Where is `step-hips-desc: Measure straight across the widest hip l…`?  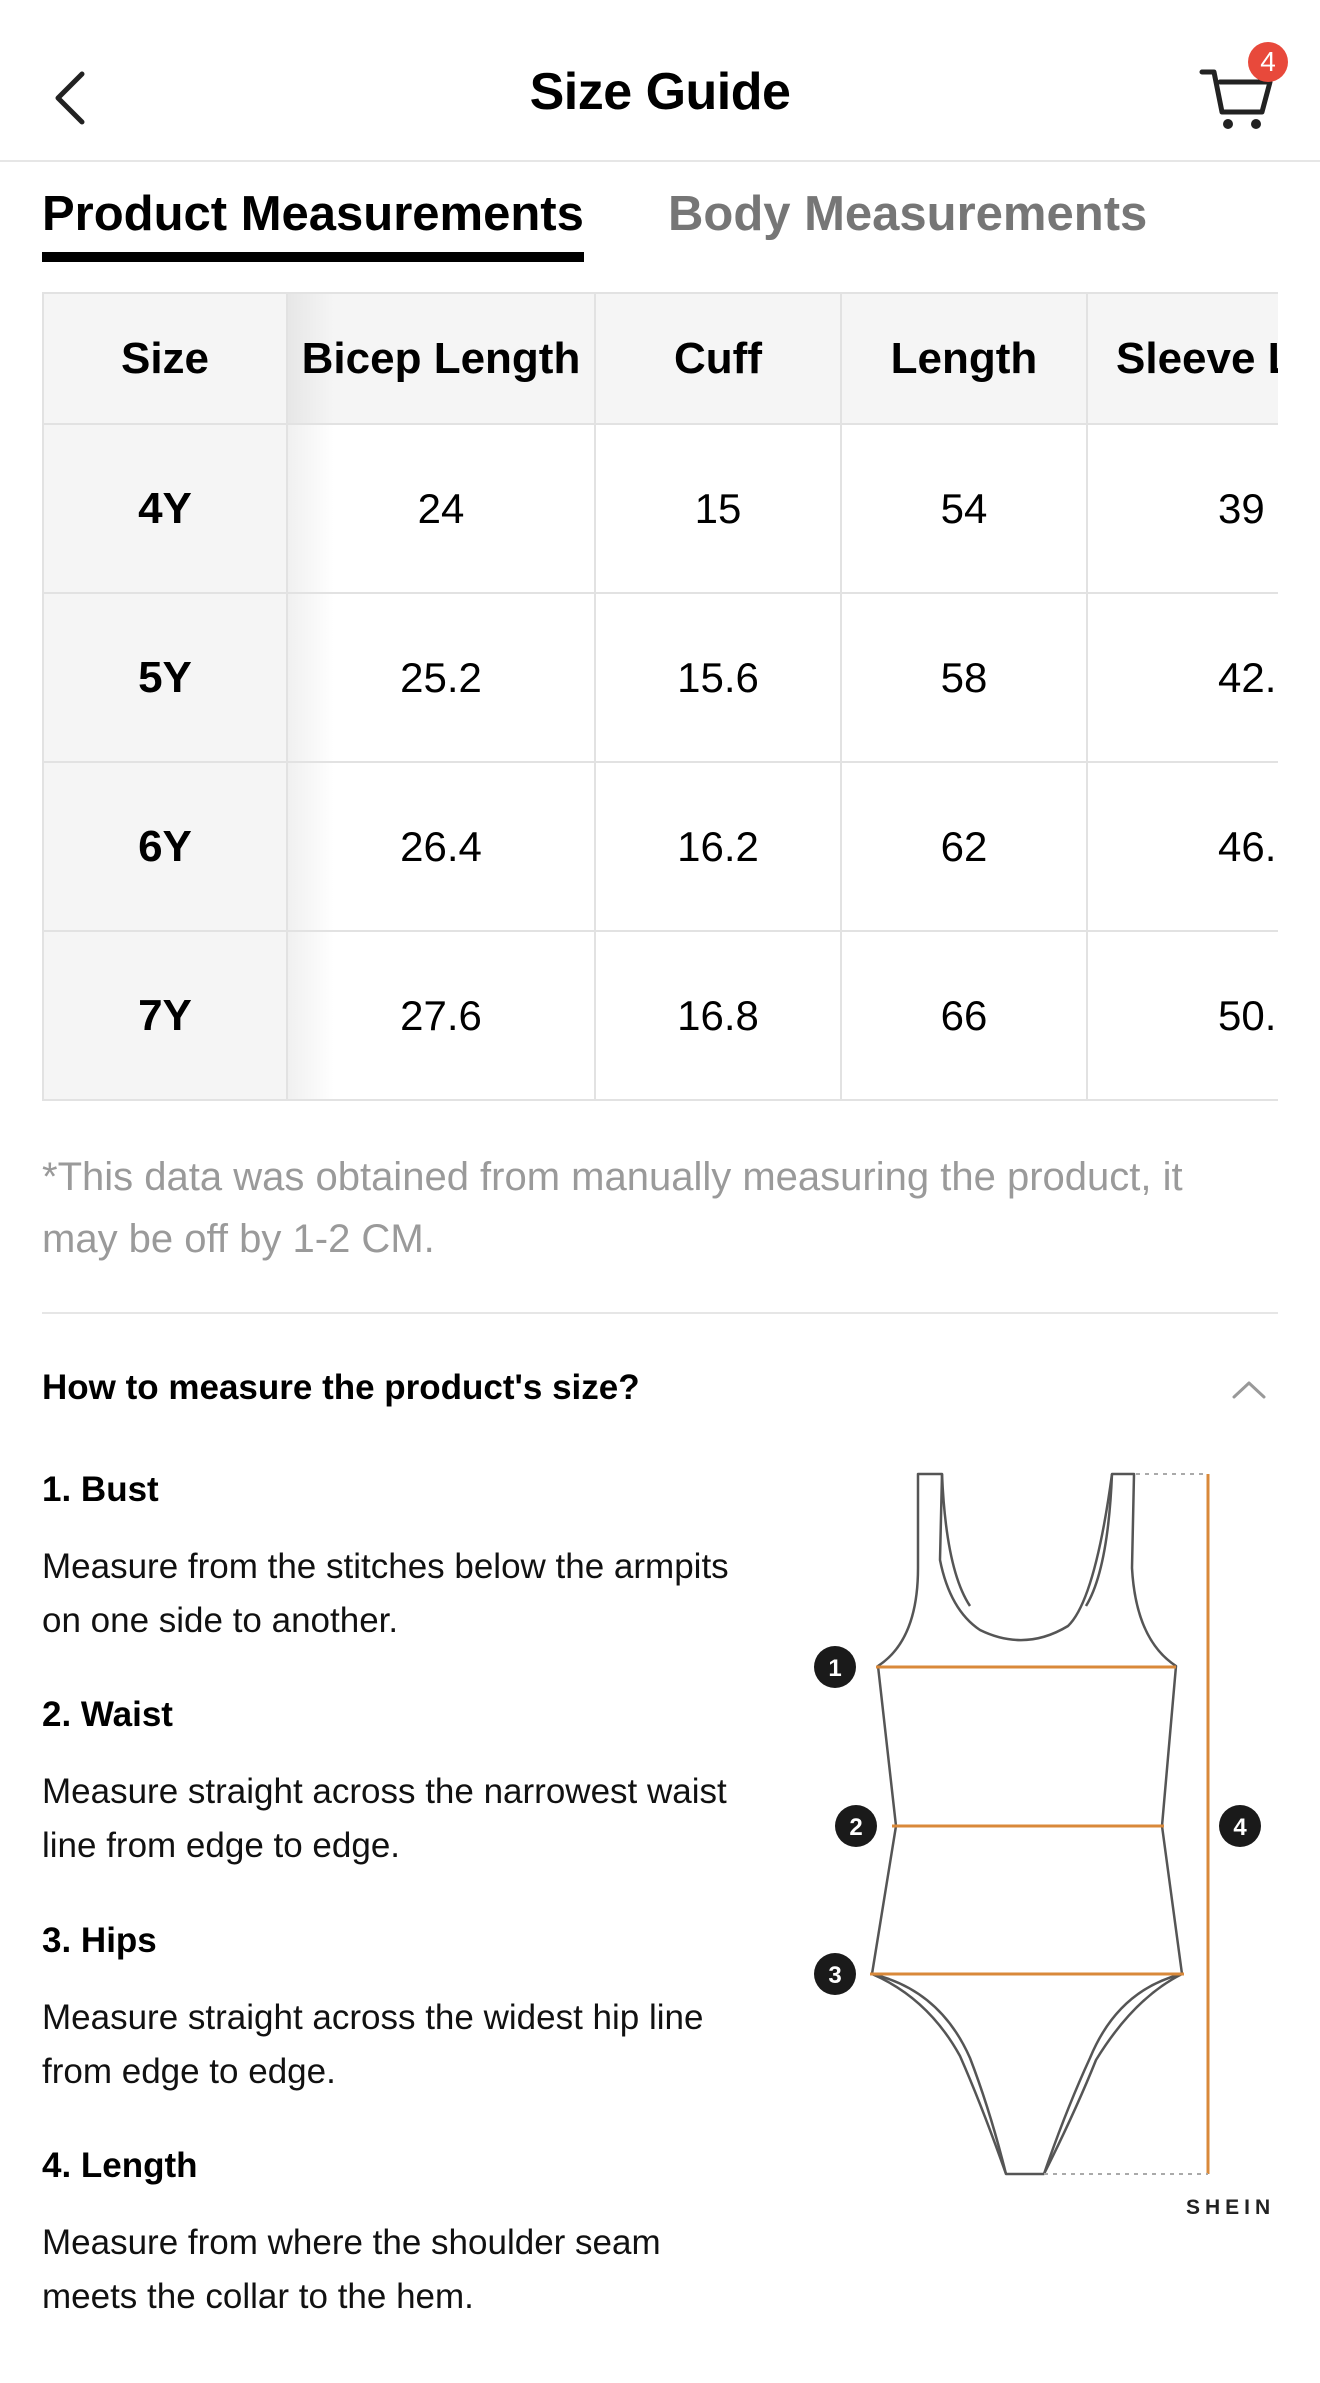
step-hips-desc: Measure straight across the widest hip l… is located at coordinates (373, 2044).